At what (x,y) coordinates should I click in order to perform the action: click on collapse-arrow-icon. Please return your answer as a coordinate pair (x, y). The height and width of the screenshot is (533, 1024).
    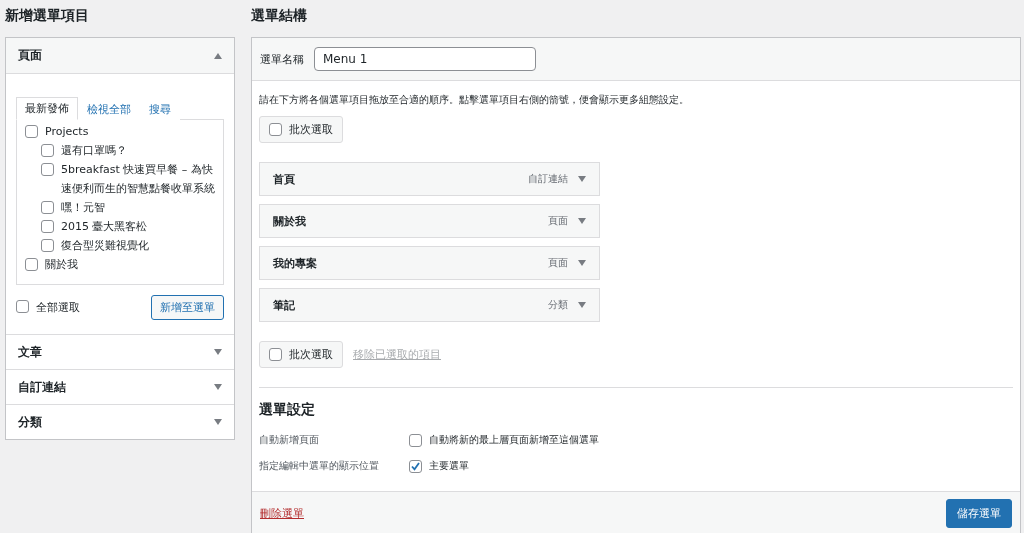
    Looking at the image, I should click on (218, 55).